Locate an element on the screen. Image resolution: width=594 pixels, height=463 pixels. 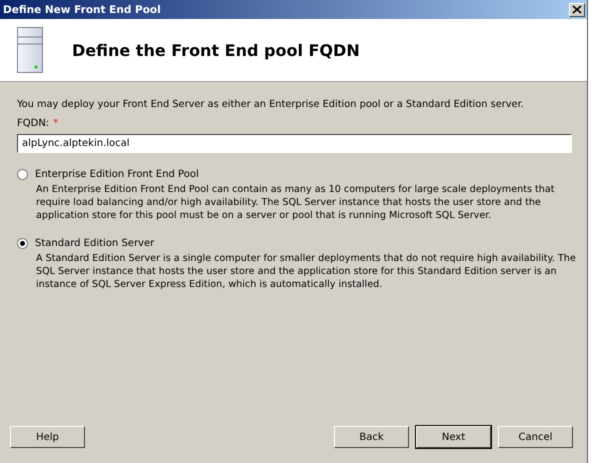
close-button is located at coordinates (577, 9).